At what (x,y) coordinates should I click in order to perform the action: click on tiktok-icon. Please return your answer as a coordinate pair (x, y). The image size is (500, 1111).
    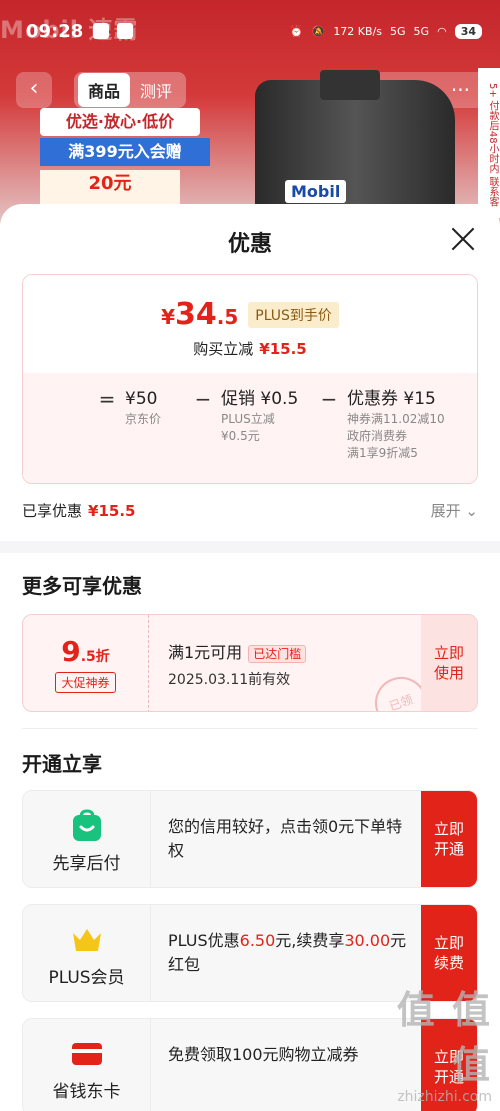
    Looking at the image, I should click on (101, 31).